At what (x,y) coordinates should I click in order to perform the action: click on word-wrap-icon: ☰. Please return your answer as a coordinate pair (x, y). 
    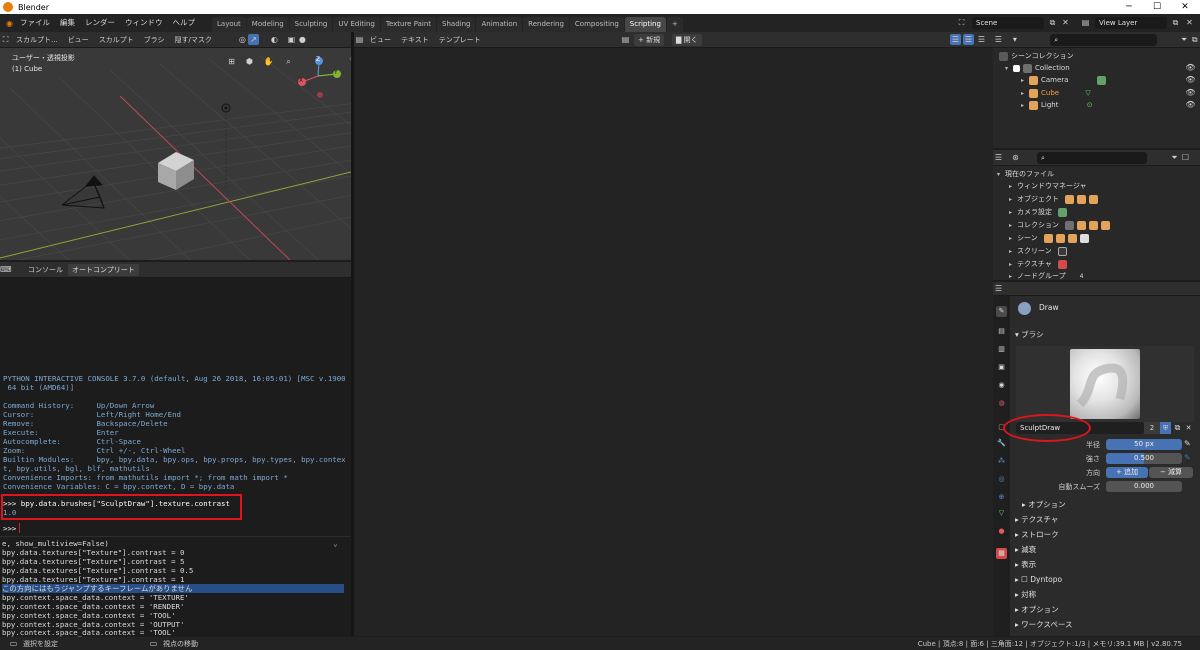
    Looking at the image, I should click on (968, 39).